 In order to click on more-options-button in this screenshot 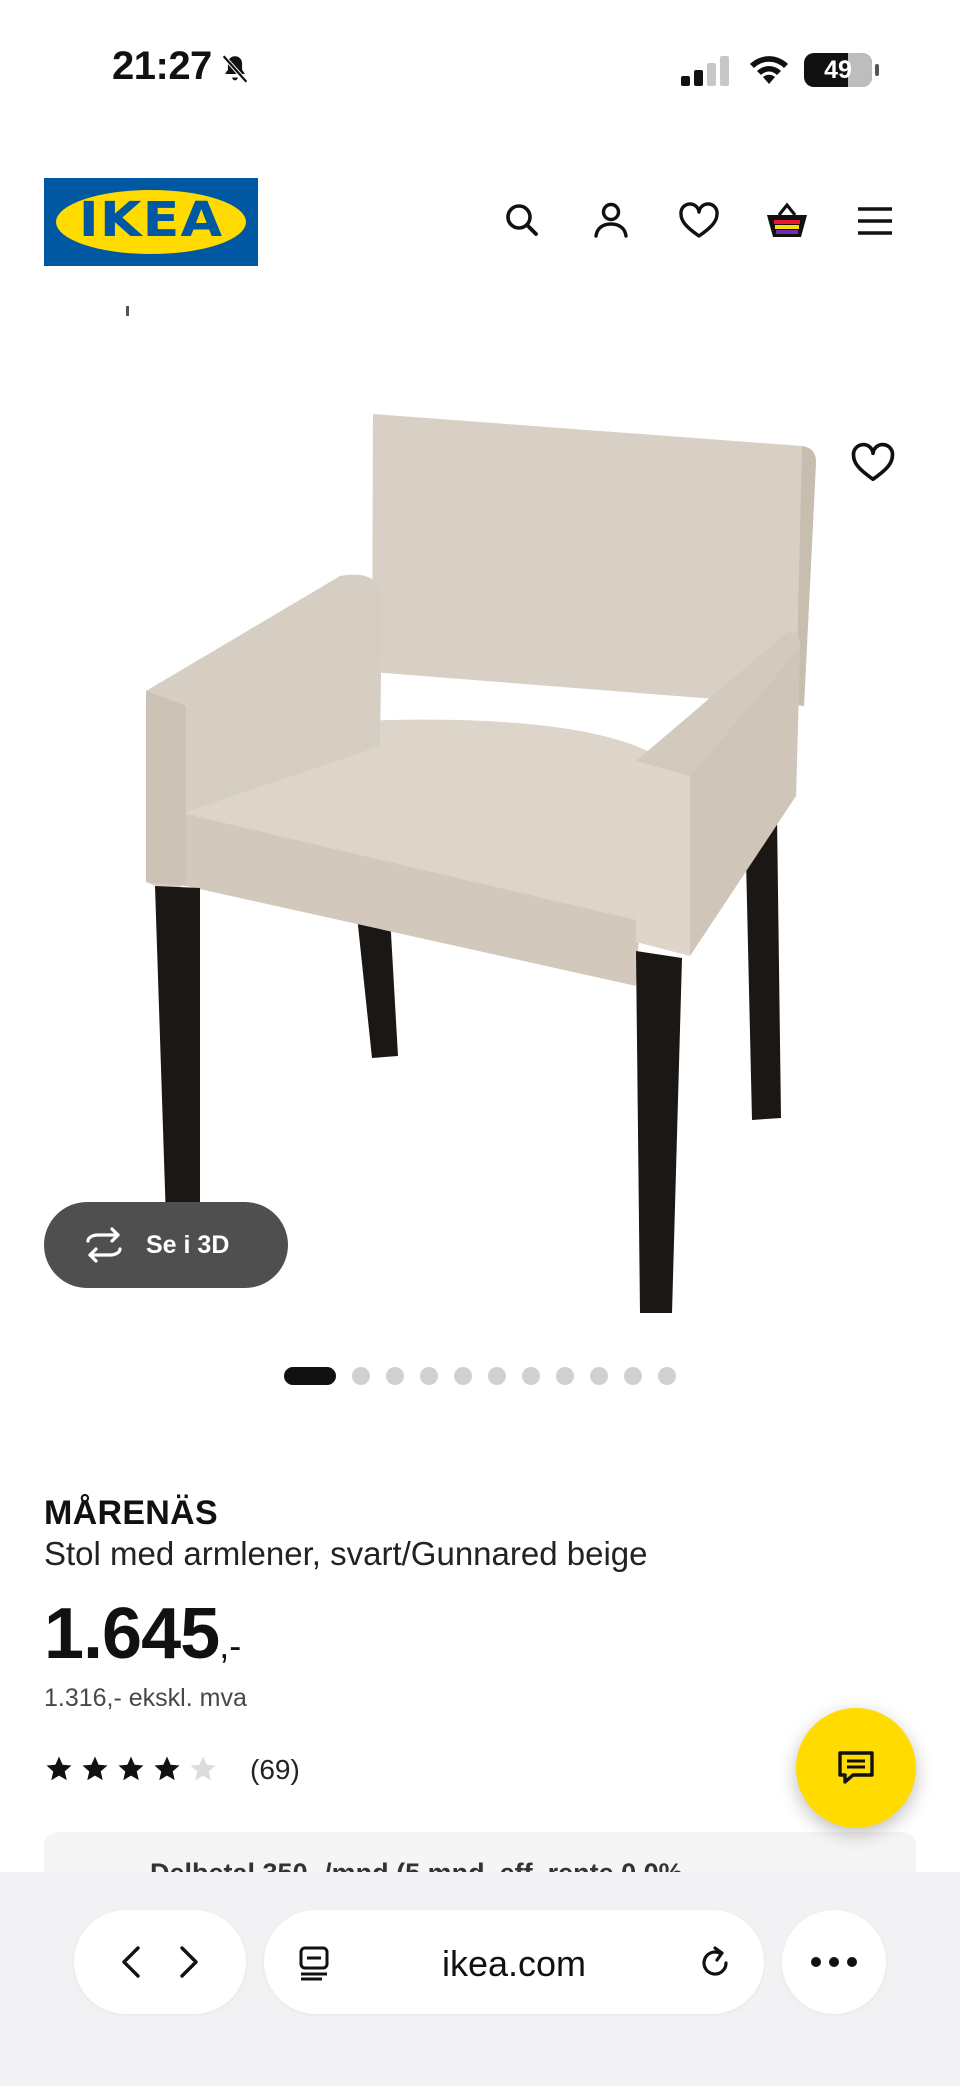, I will do `click(834, 1962)`.